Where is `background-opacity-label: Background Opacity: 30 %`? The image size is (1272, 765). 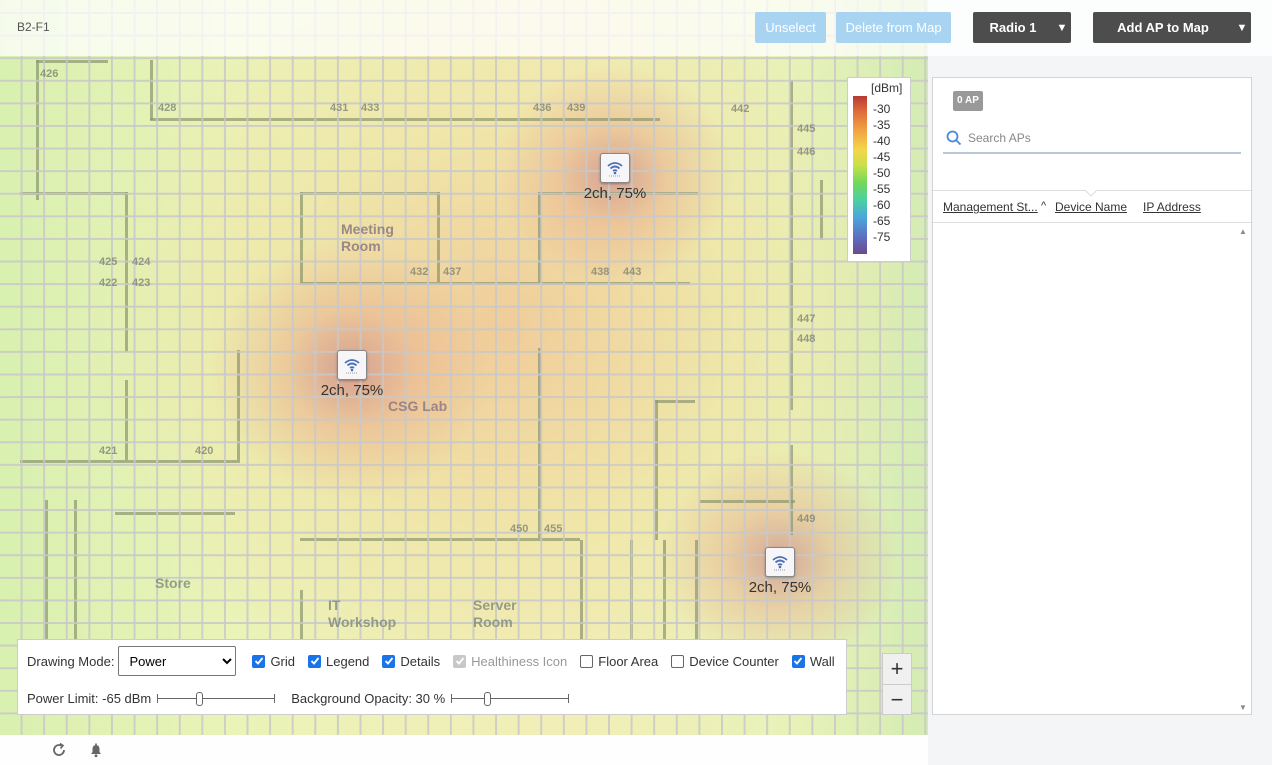
background-opacity-label: Background Opacity: 30 % is located at coordinates (368, 698).